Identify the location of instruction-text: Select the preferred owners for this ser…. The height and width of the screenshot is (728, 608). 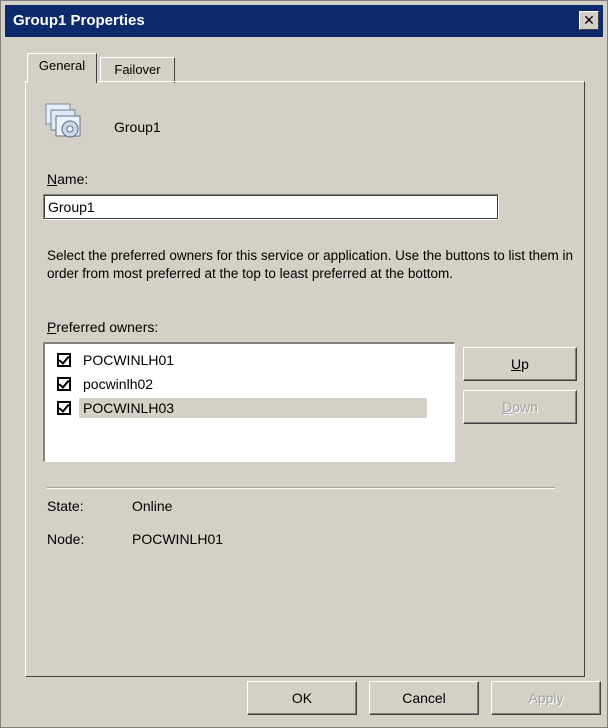
(310, 264).